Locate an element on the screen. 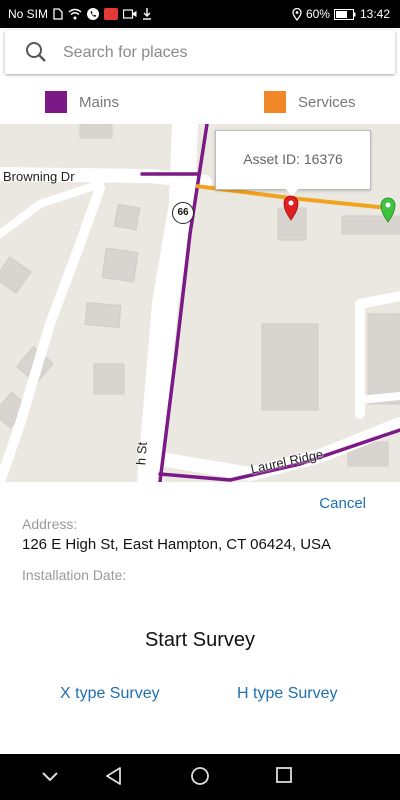 Image resolution: width=400 pixels, height=800 pixels. carrier-text: No SIM is located at coordinates (28, 14).